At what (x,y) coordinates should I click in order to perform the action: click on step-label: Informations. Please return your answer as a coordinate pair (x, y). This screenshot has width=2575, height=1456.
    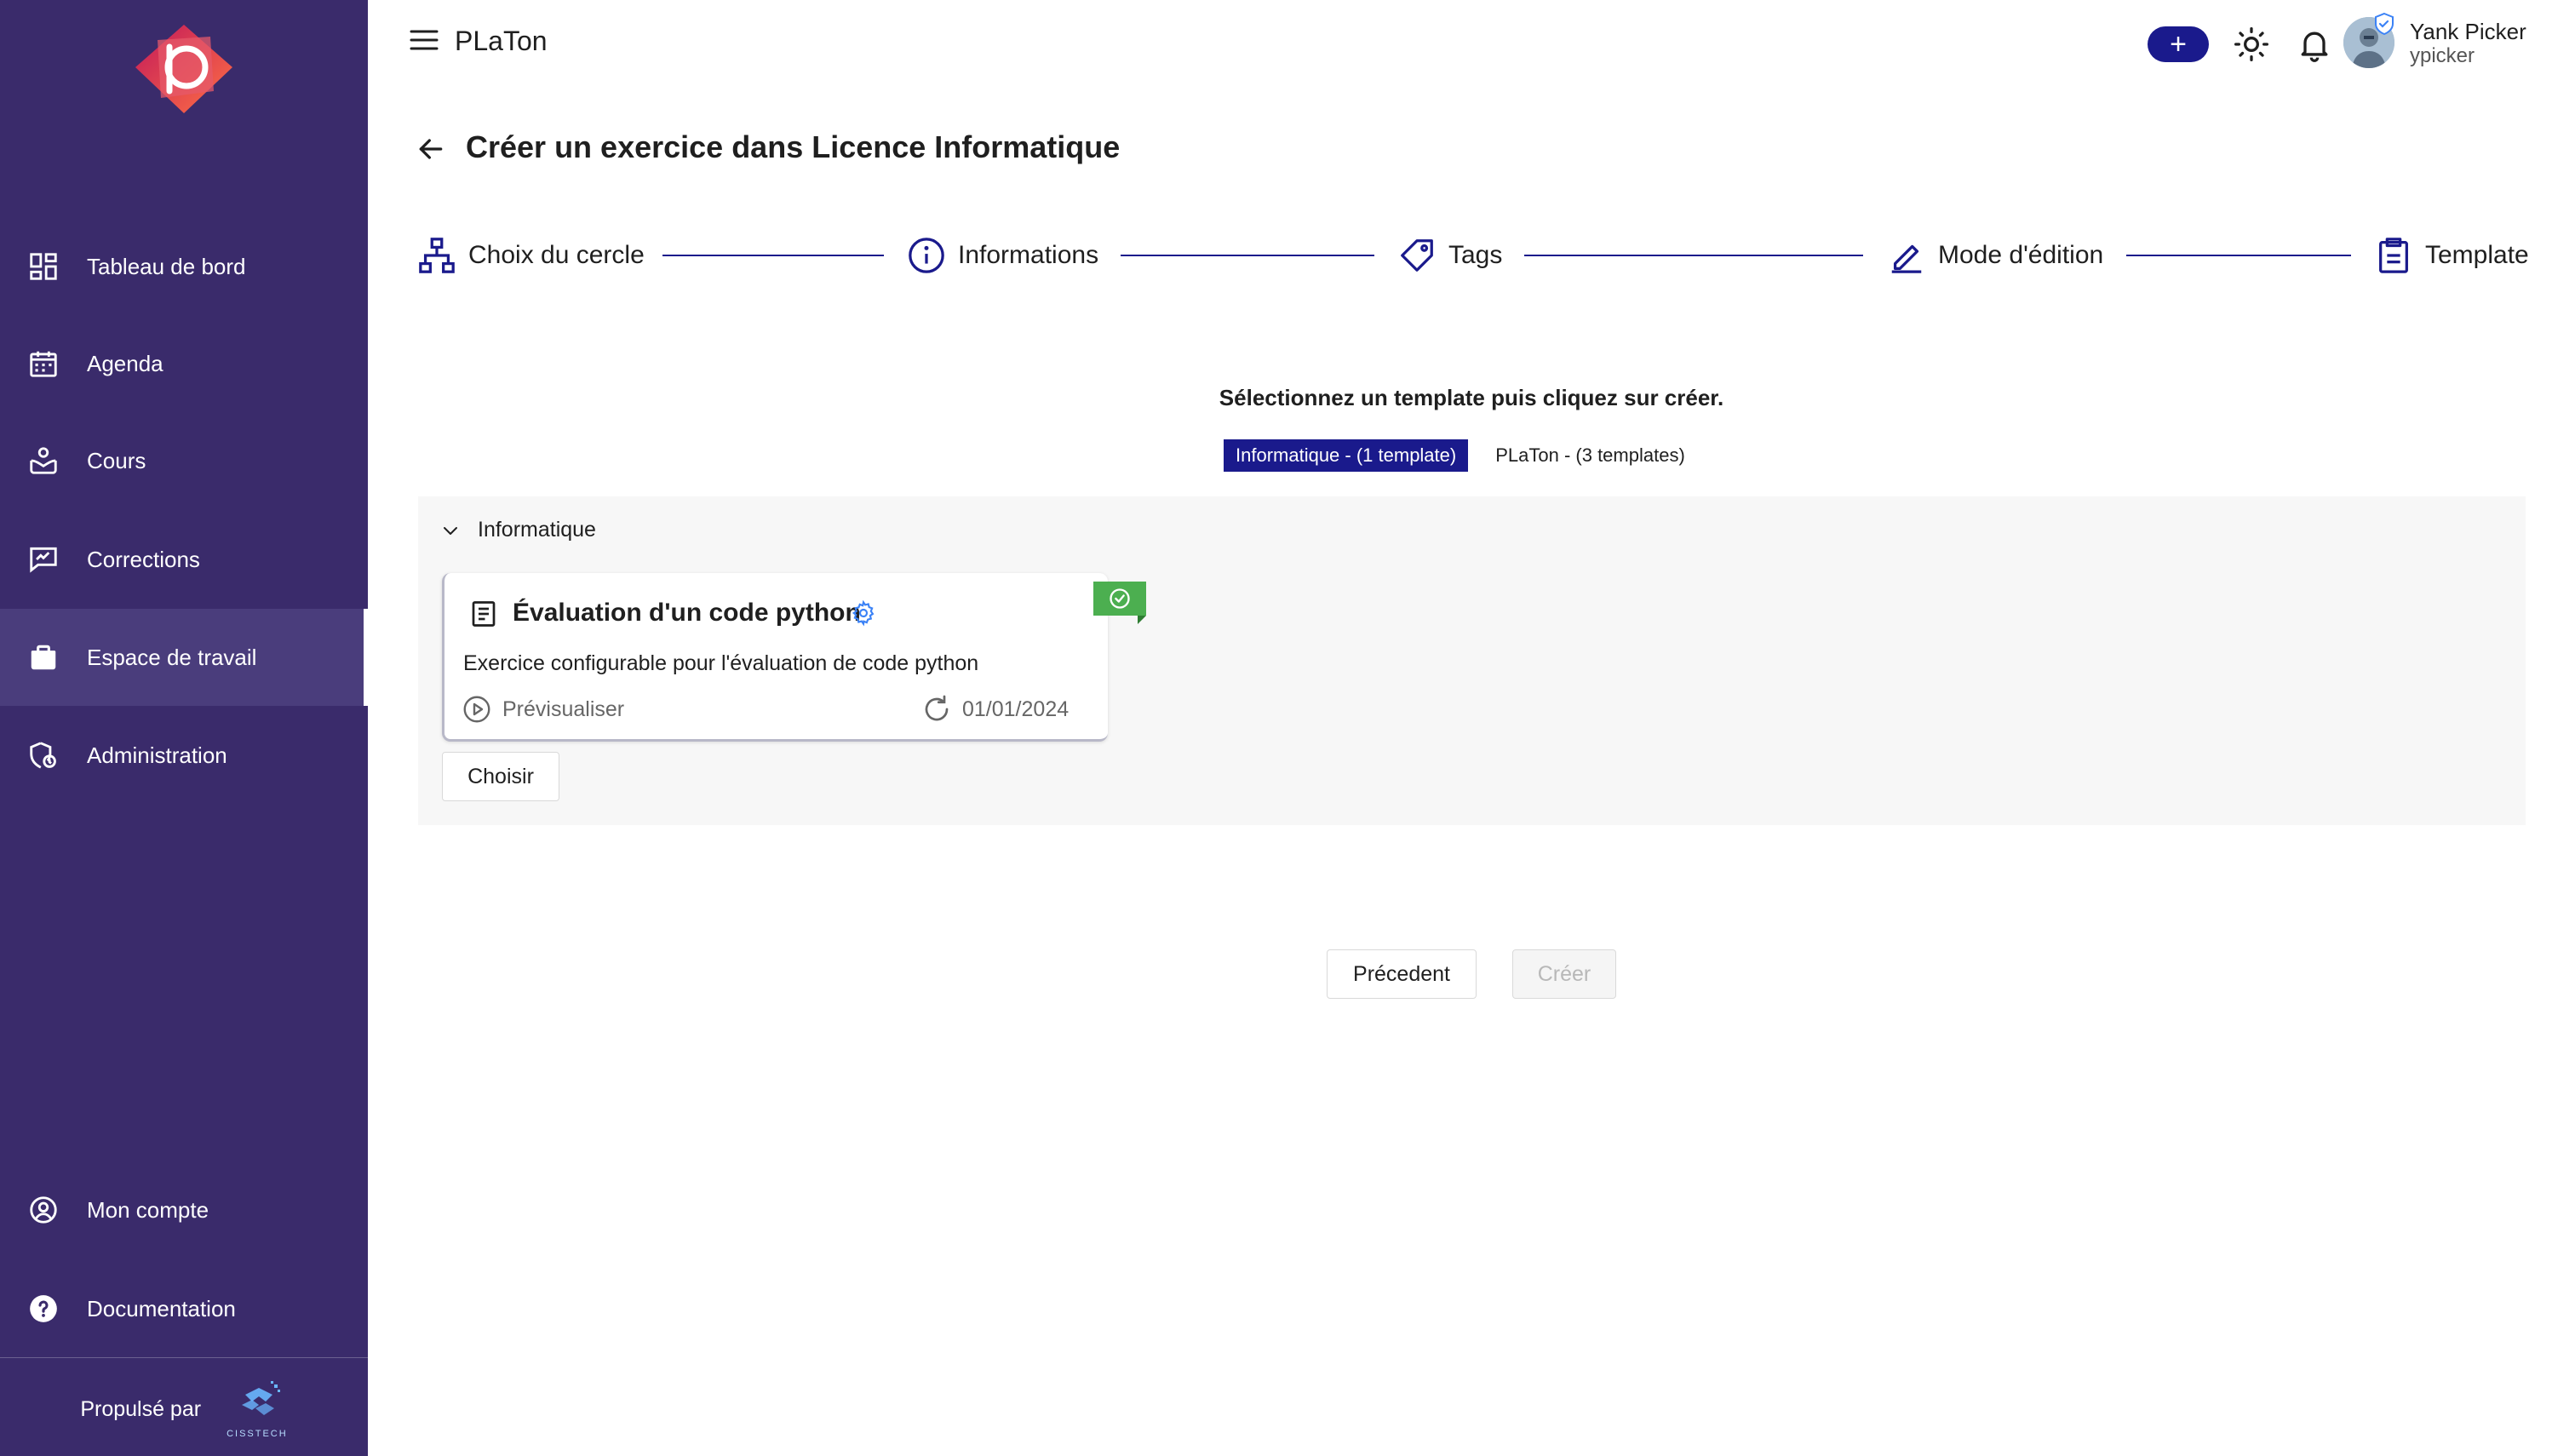
    Looking at the image, I should click on (1028, 255).